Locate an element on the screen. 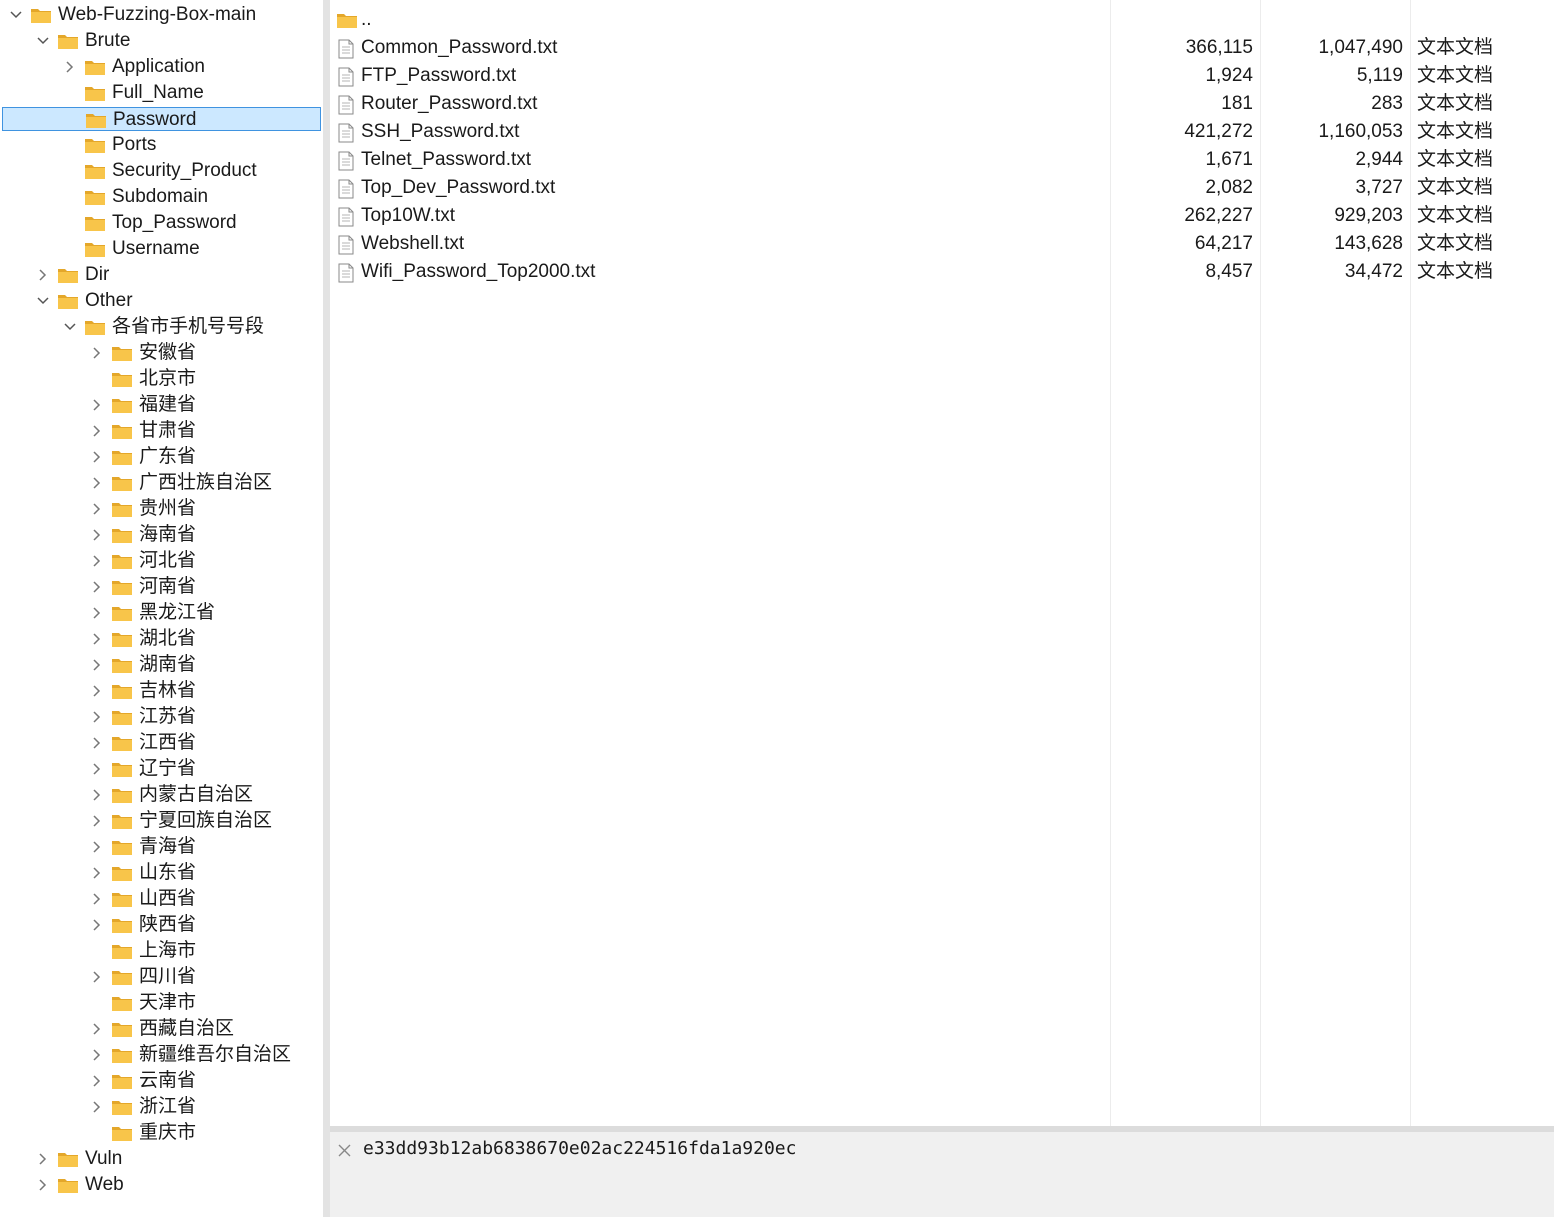 The image size is (1554, 1217). tree-item: 新疆维吾尔自治区 is located at coordinates (161, 1055).